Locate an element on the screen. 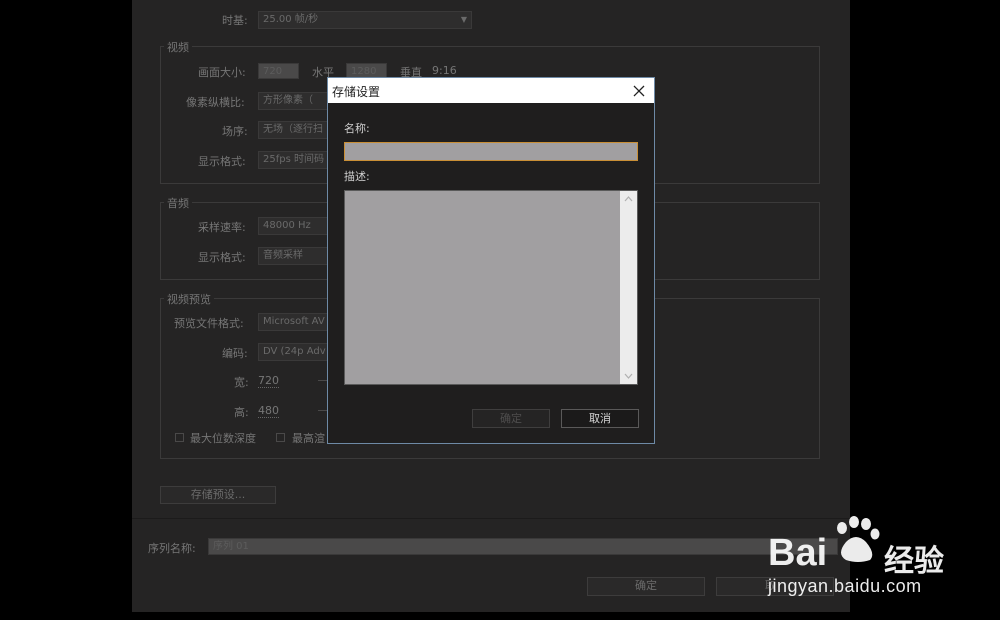  timebase-label: 时基: is located at coordinates (235, 20).